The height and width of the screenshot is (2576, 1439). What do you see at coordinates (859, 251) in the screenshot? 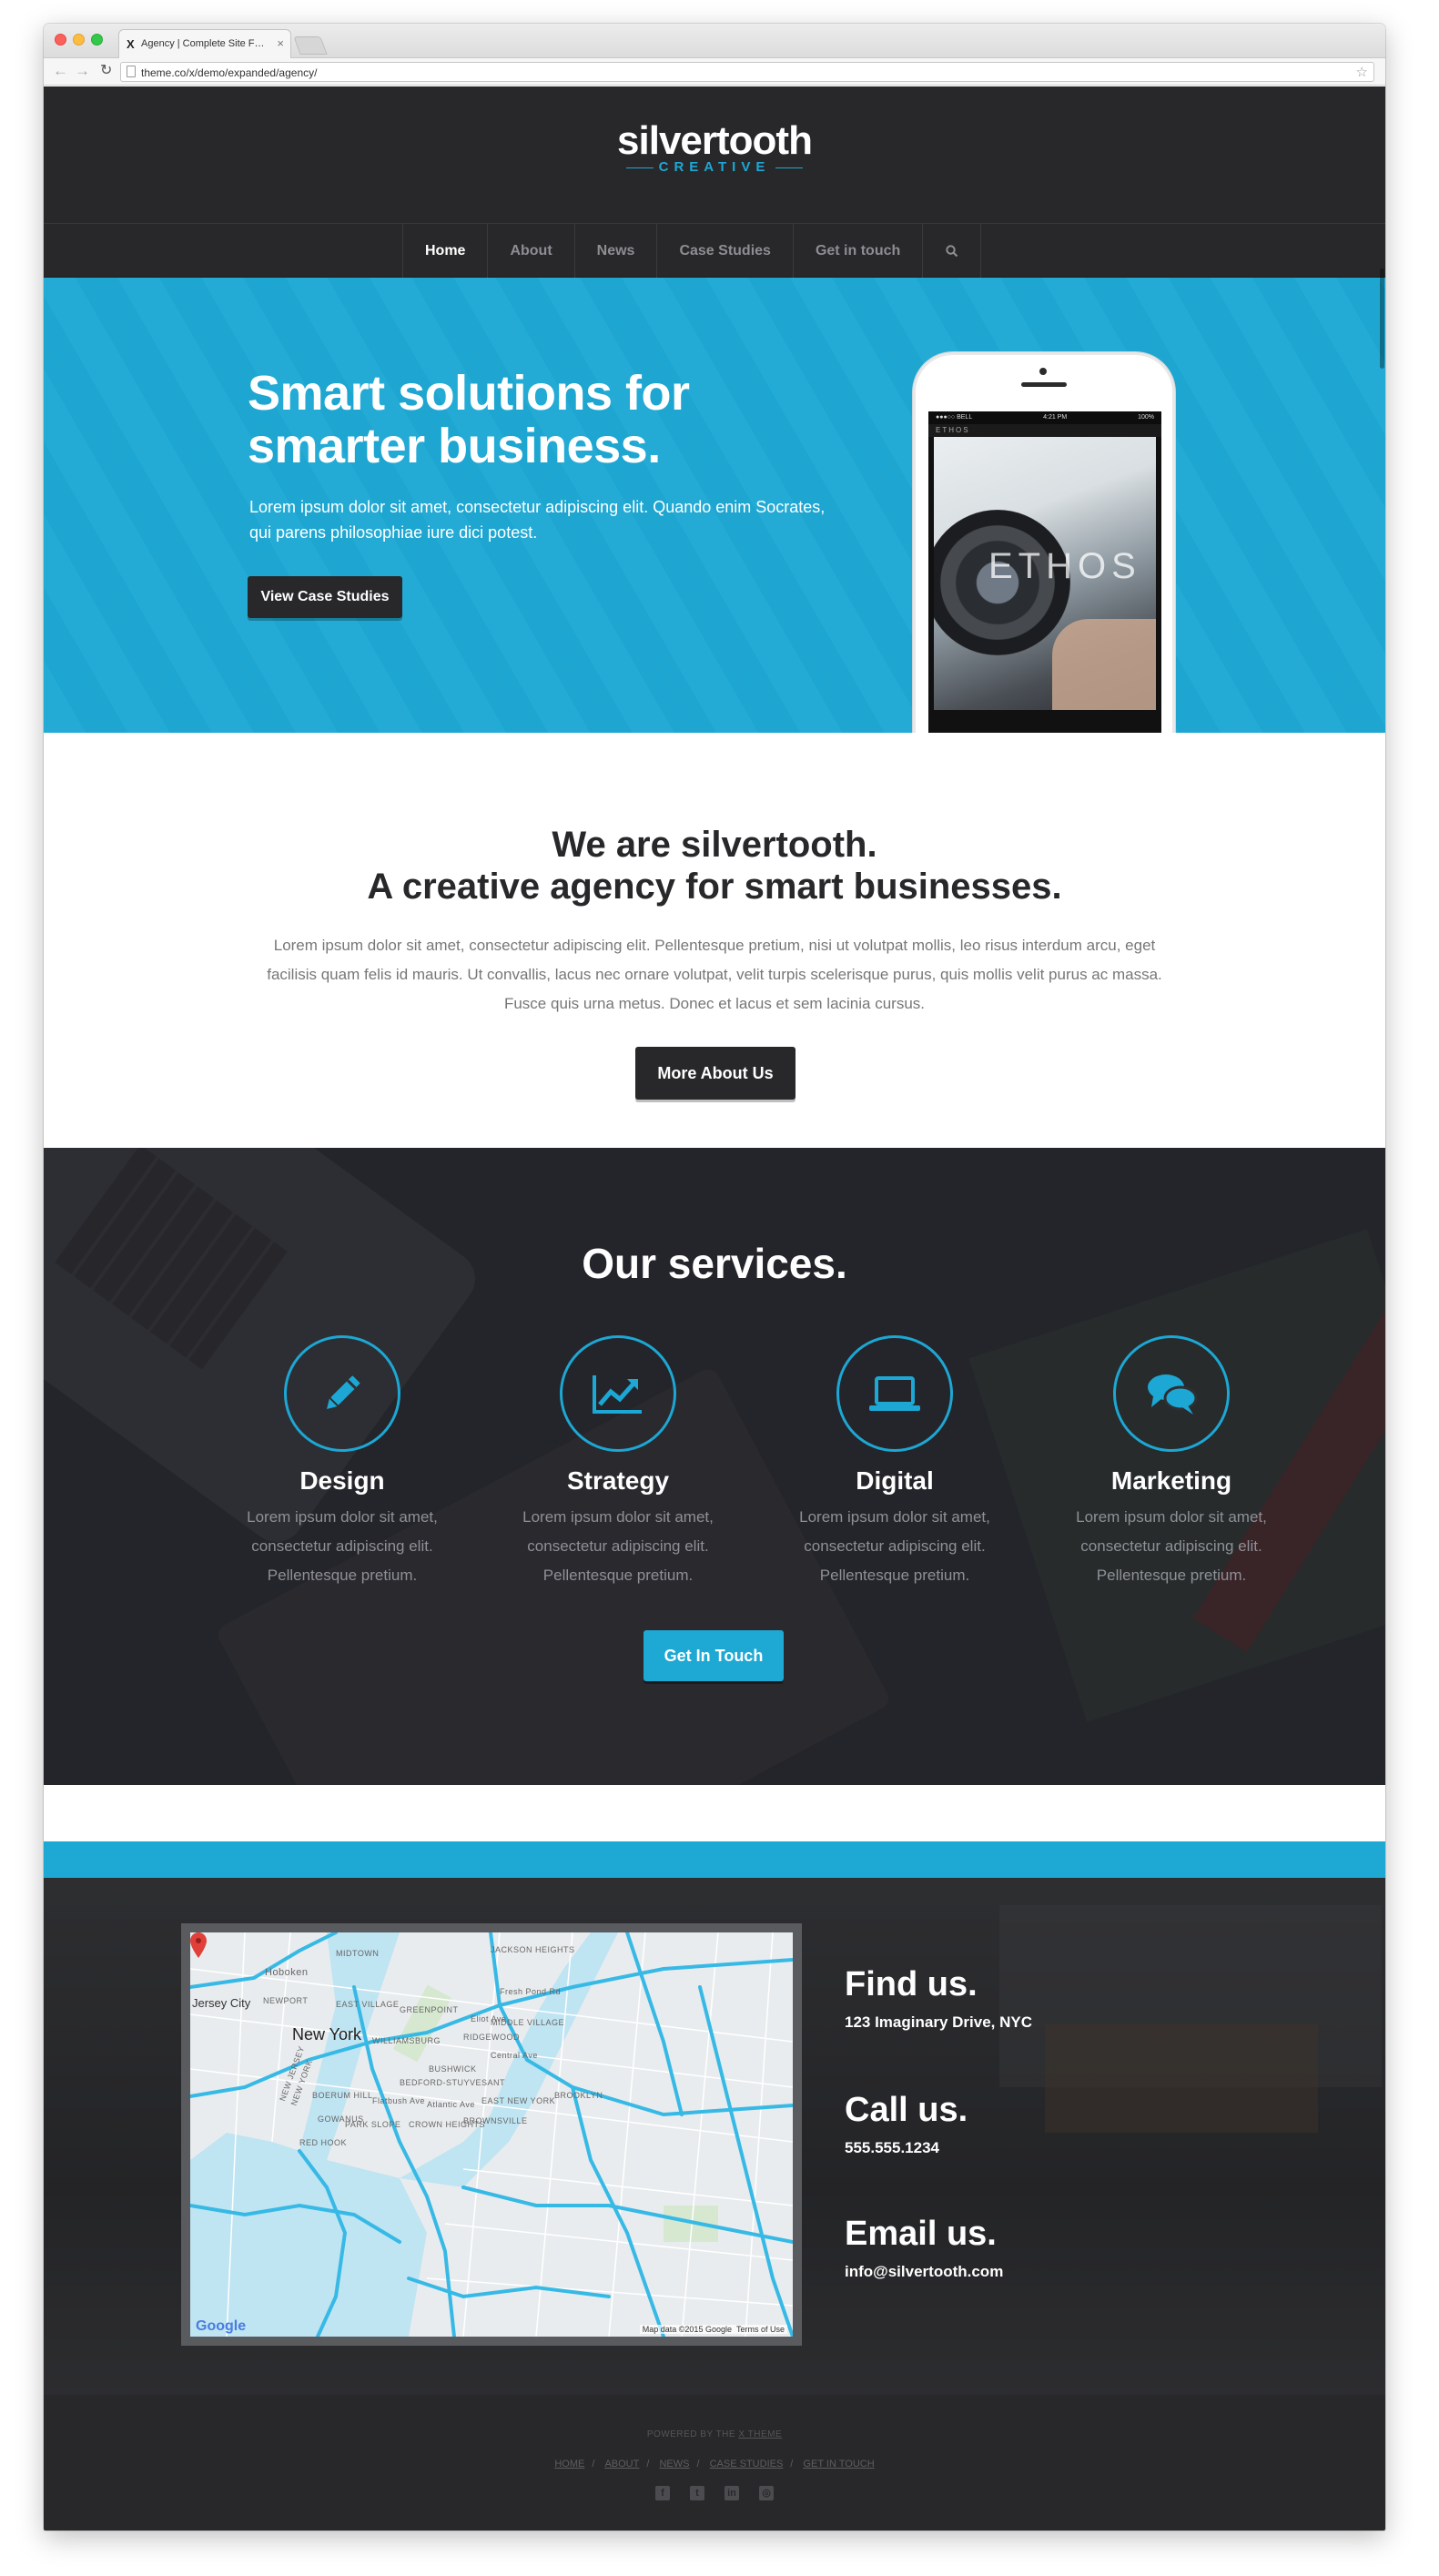
I see `nav-item-get-in-touch: Get in touch` at bounding box center [859, 251].